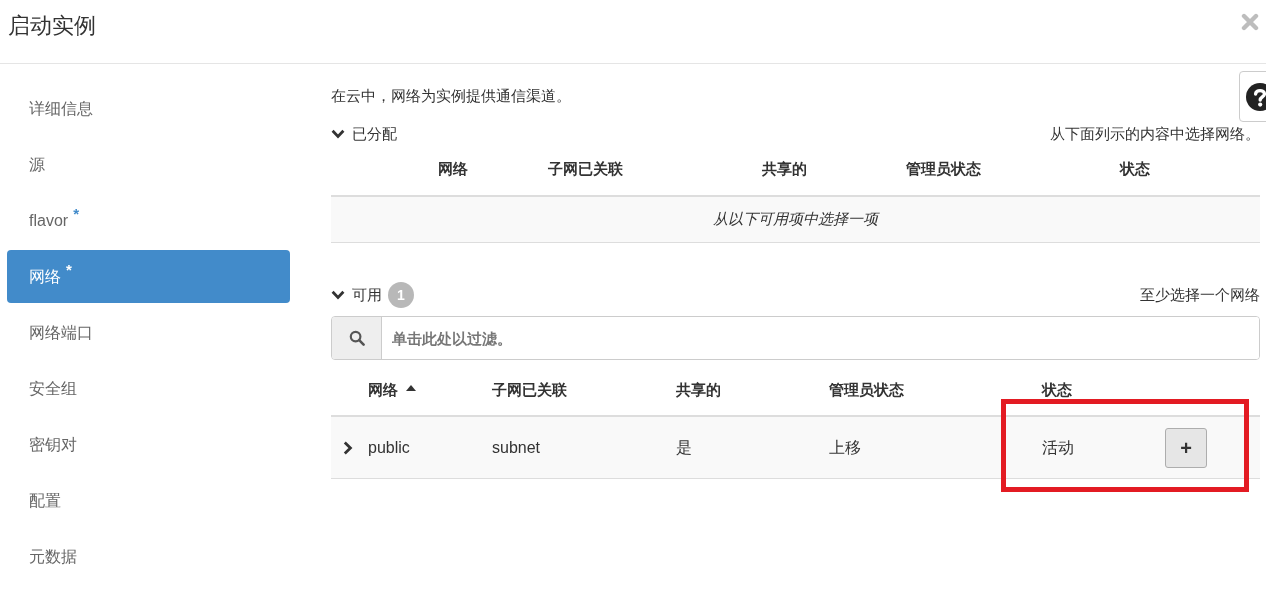  I want to click on sidebar-item: 配置, so click(148, 500).